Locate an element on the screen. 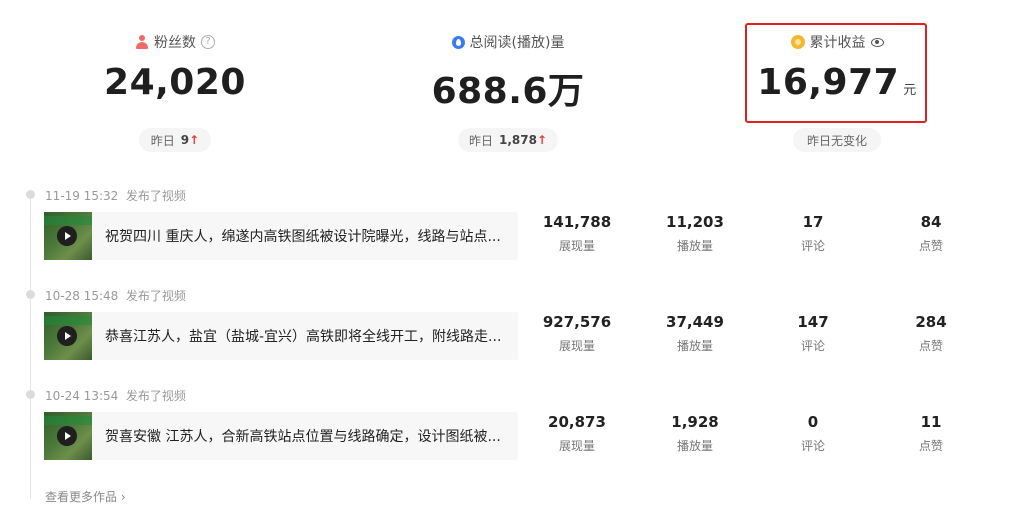 This screenshot has height=505, width=1011. stat-reads-value: 688.6万 is located at coordinates (508, 91).